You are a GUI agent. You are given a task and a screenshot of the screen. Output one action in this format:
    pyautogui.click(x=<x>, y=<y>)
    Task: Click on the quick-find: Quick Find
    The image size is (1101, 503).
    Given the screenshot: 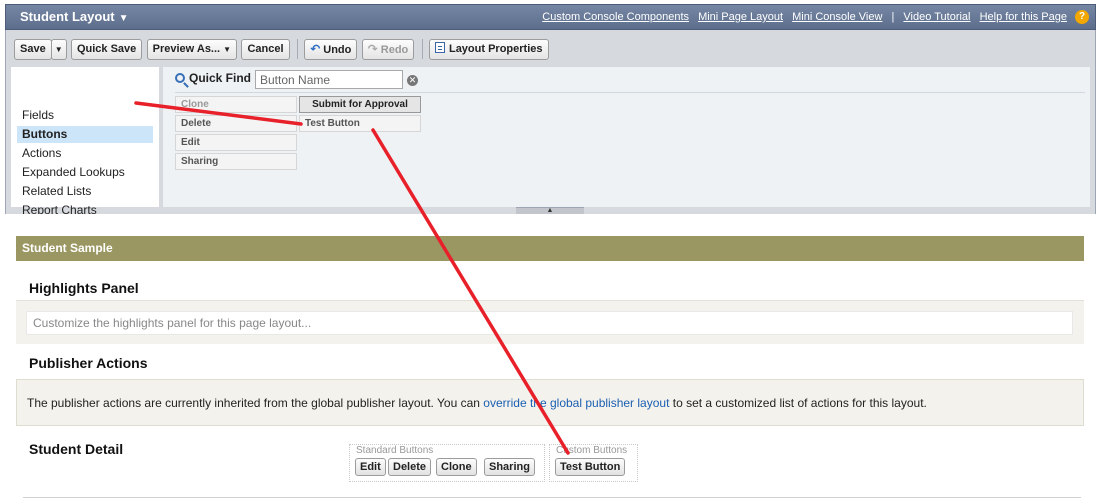 What is the action you would take?
    pyautogui.click(x=213, y=78)
    